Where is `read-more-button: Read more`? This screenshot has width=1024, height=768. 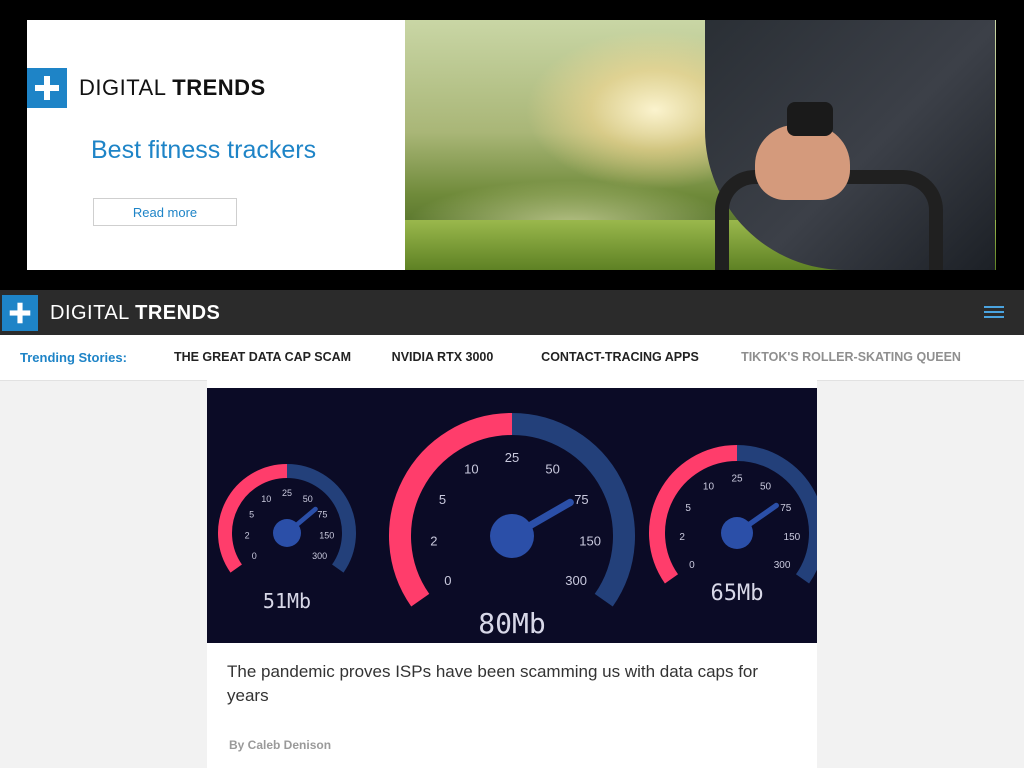
read-more-button: Read more is located at coordinates (165, 212).